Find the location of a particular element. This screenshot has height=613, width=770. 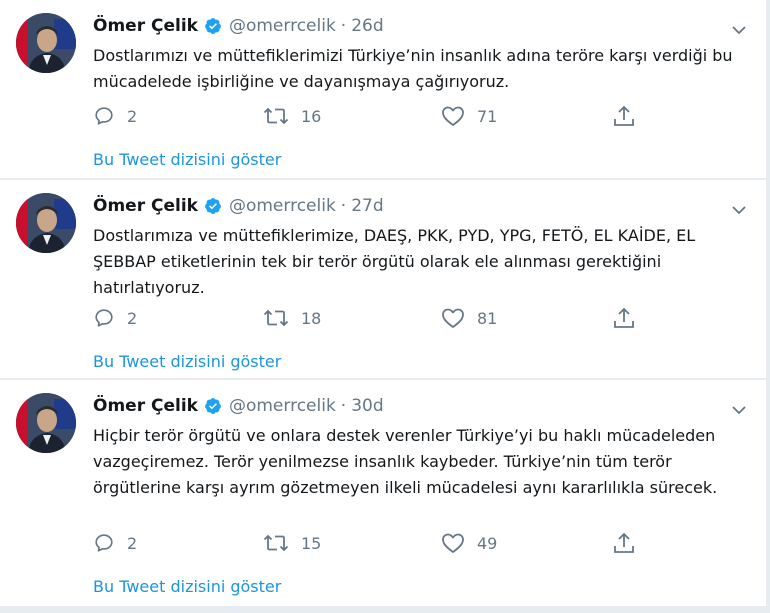

retweet-count: 16 is located at coordinates (311, 116).